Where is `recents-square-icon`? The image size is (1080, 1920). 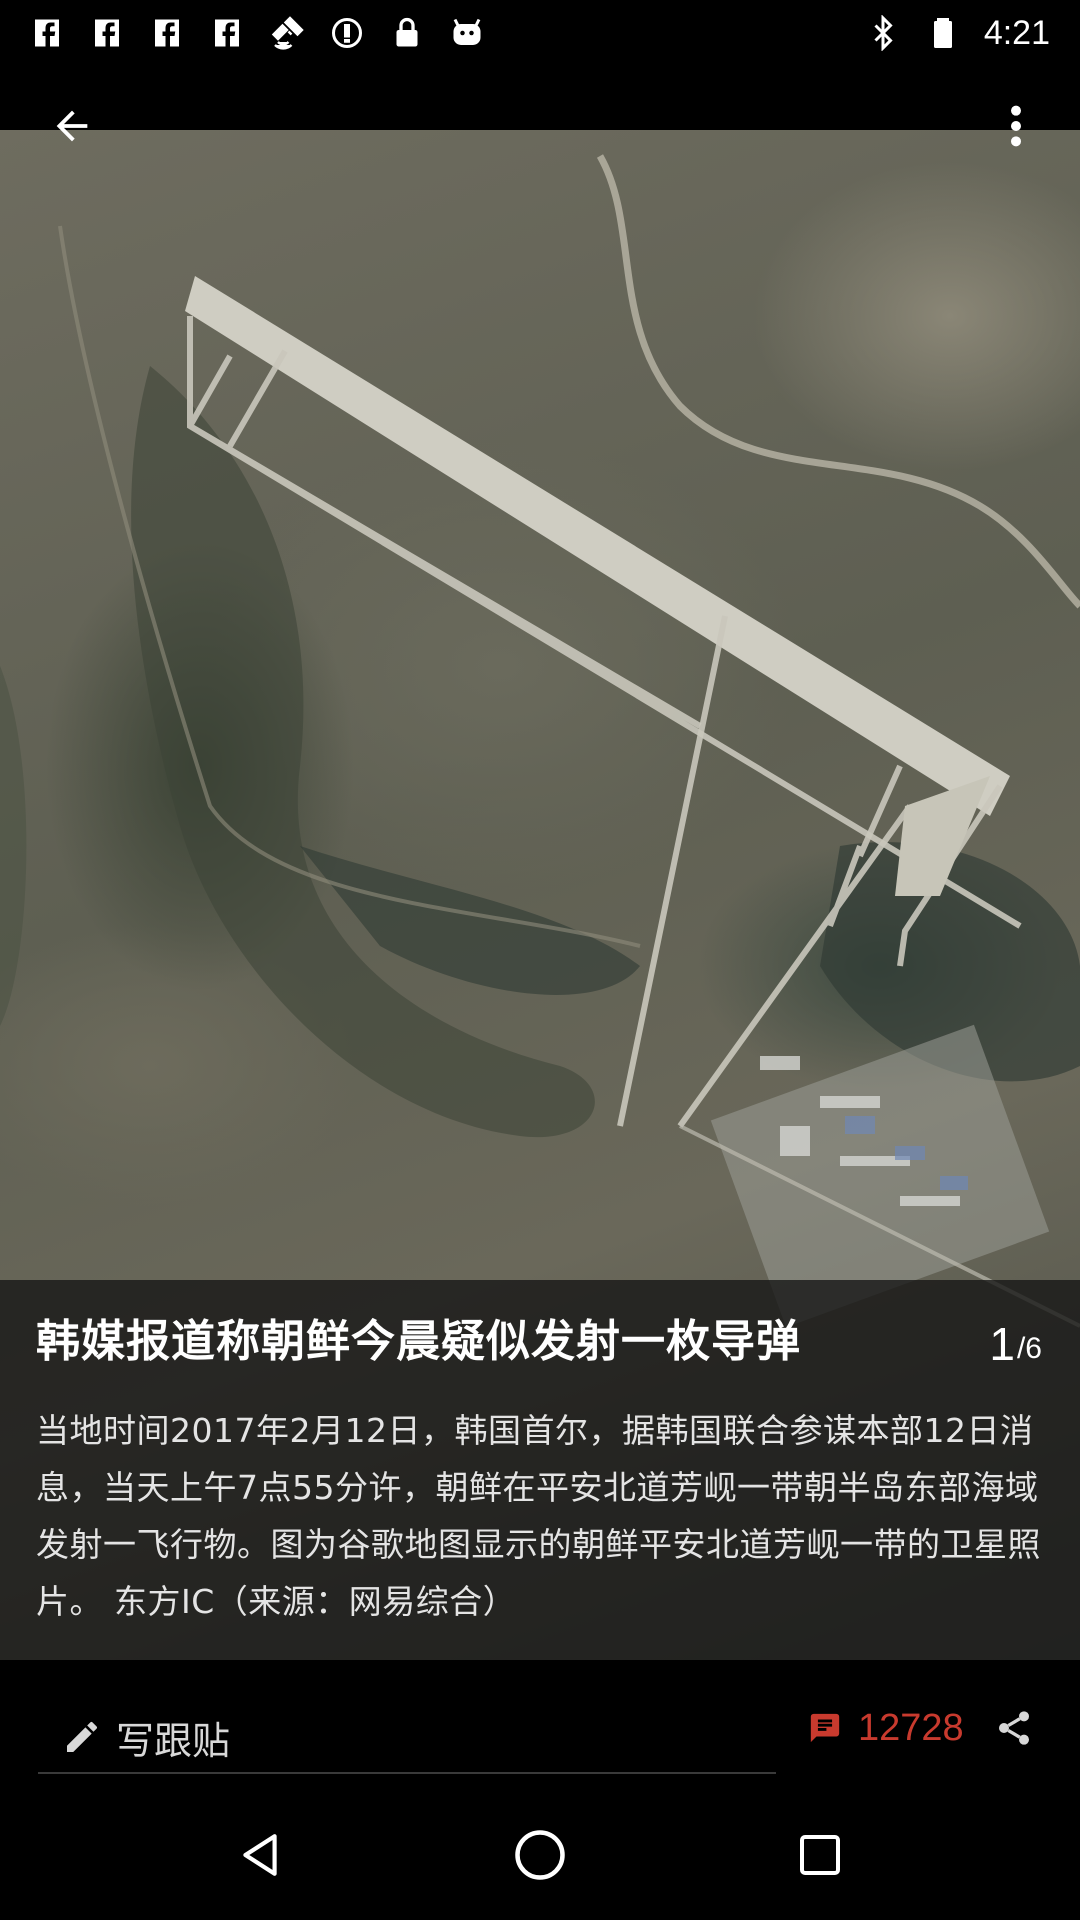 recents-square-icon is located at coordinates (820, 1855).